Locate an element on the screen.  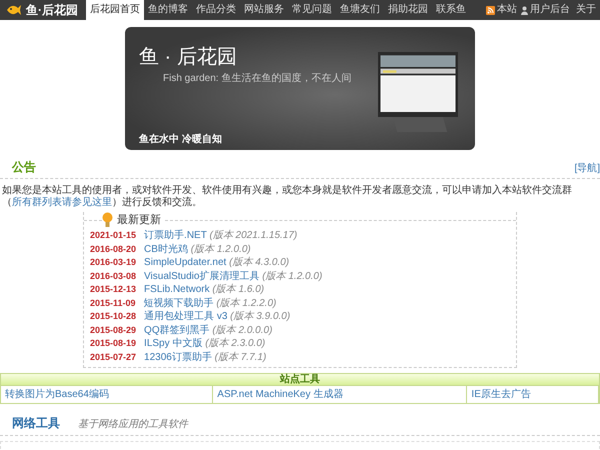
tool-link: IE原生去广告 is located at coordinates (501, 394).